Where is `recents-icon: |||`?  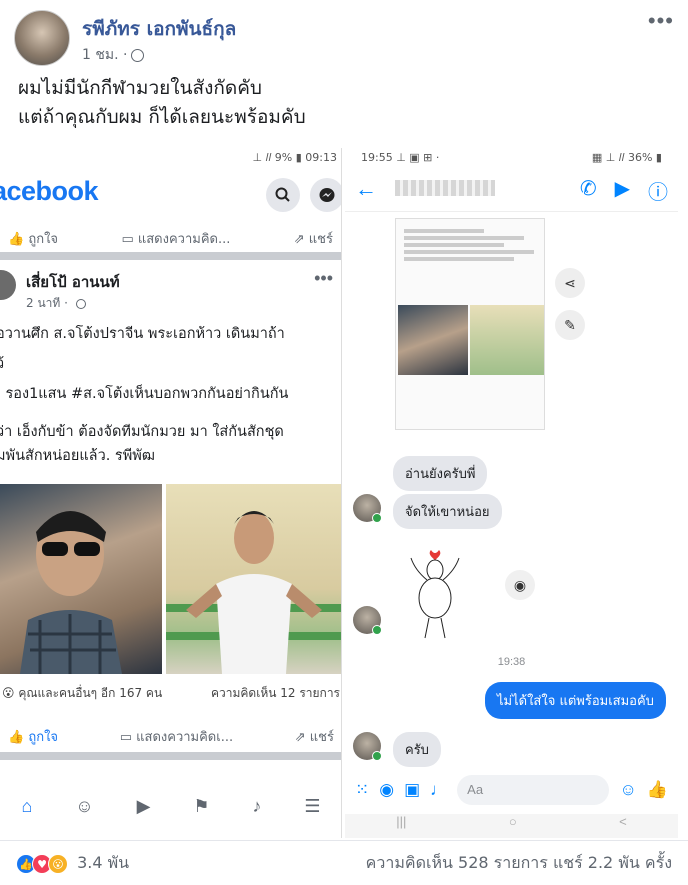 recents-icon: ||| is located at coordinates (401, 821).